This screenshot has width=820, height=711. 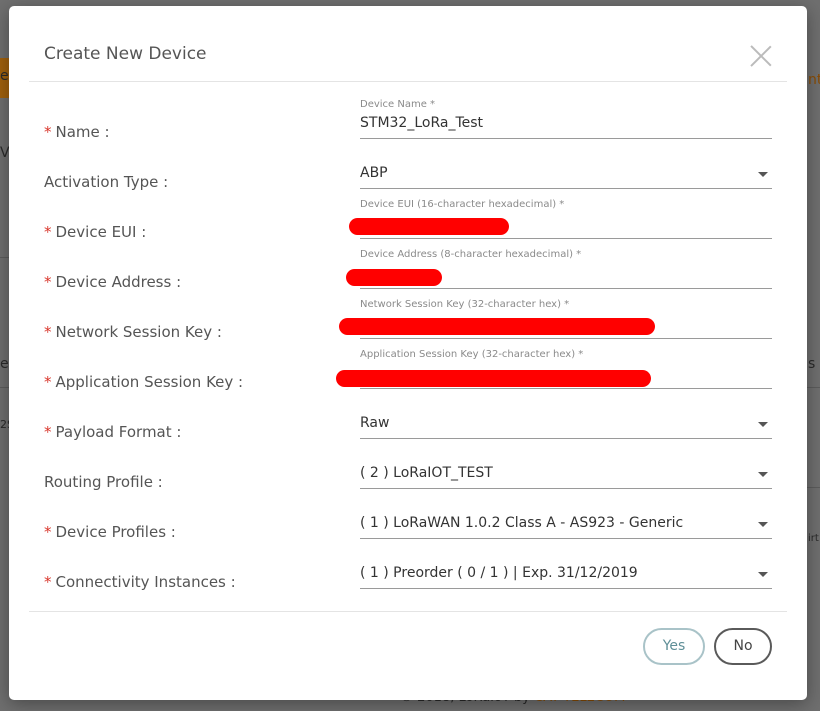 What do you see at coordinates (566, 475) in the screenshot?
I see `routing-profile-select: ( 2 ) LoRaIOT_TEST` at bounding box center [566, 475].